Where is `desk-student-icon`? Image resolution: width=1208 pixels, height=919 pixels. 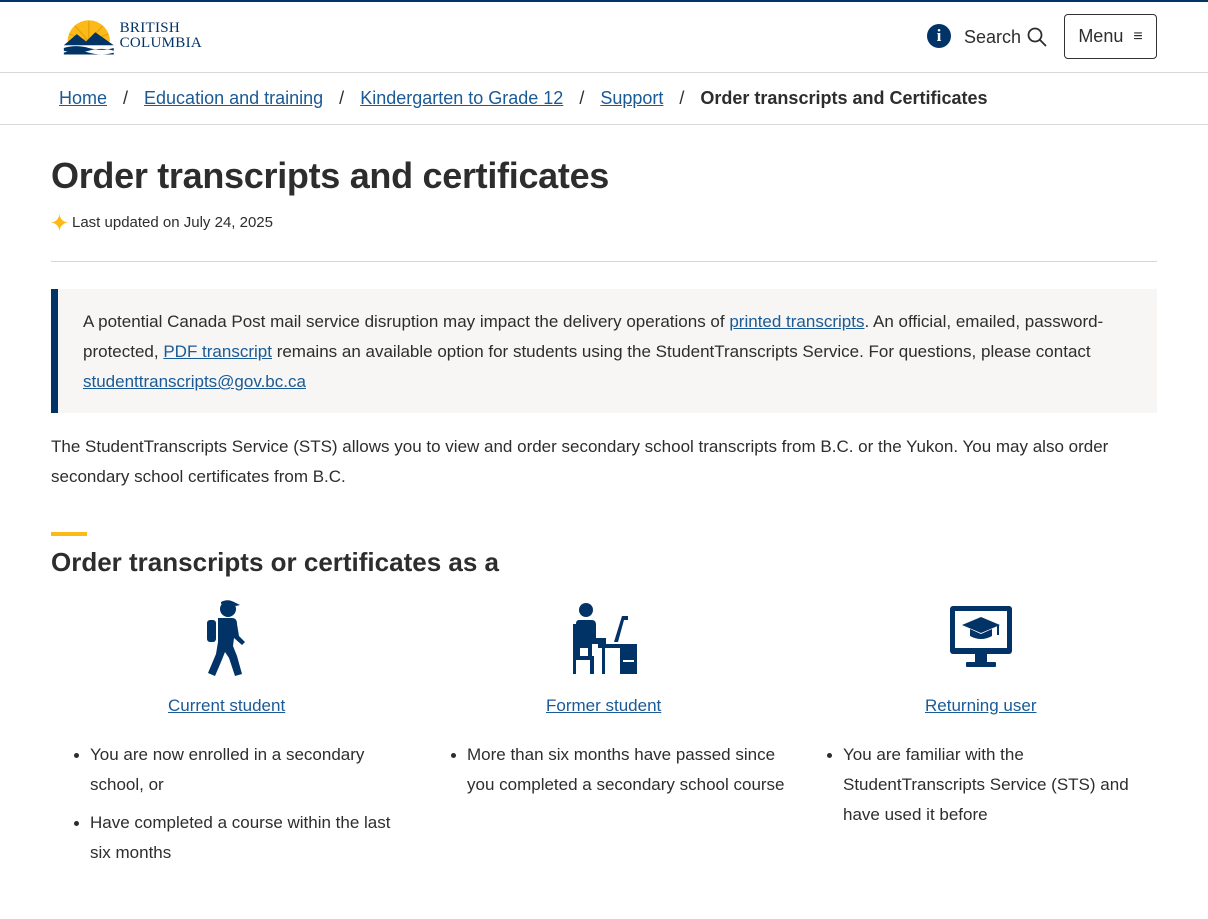 desk-student-icon is located at coordinates (603, 639).